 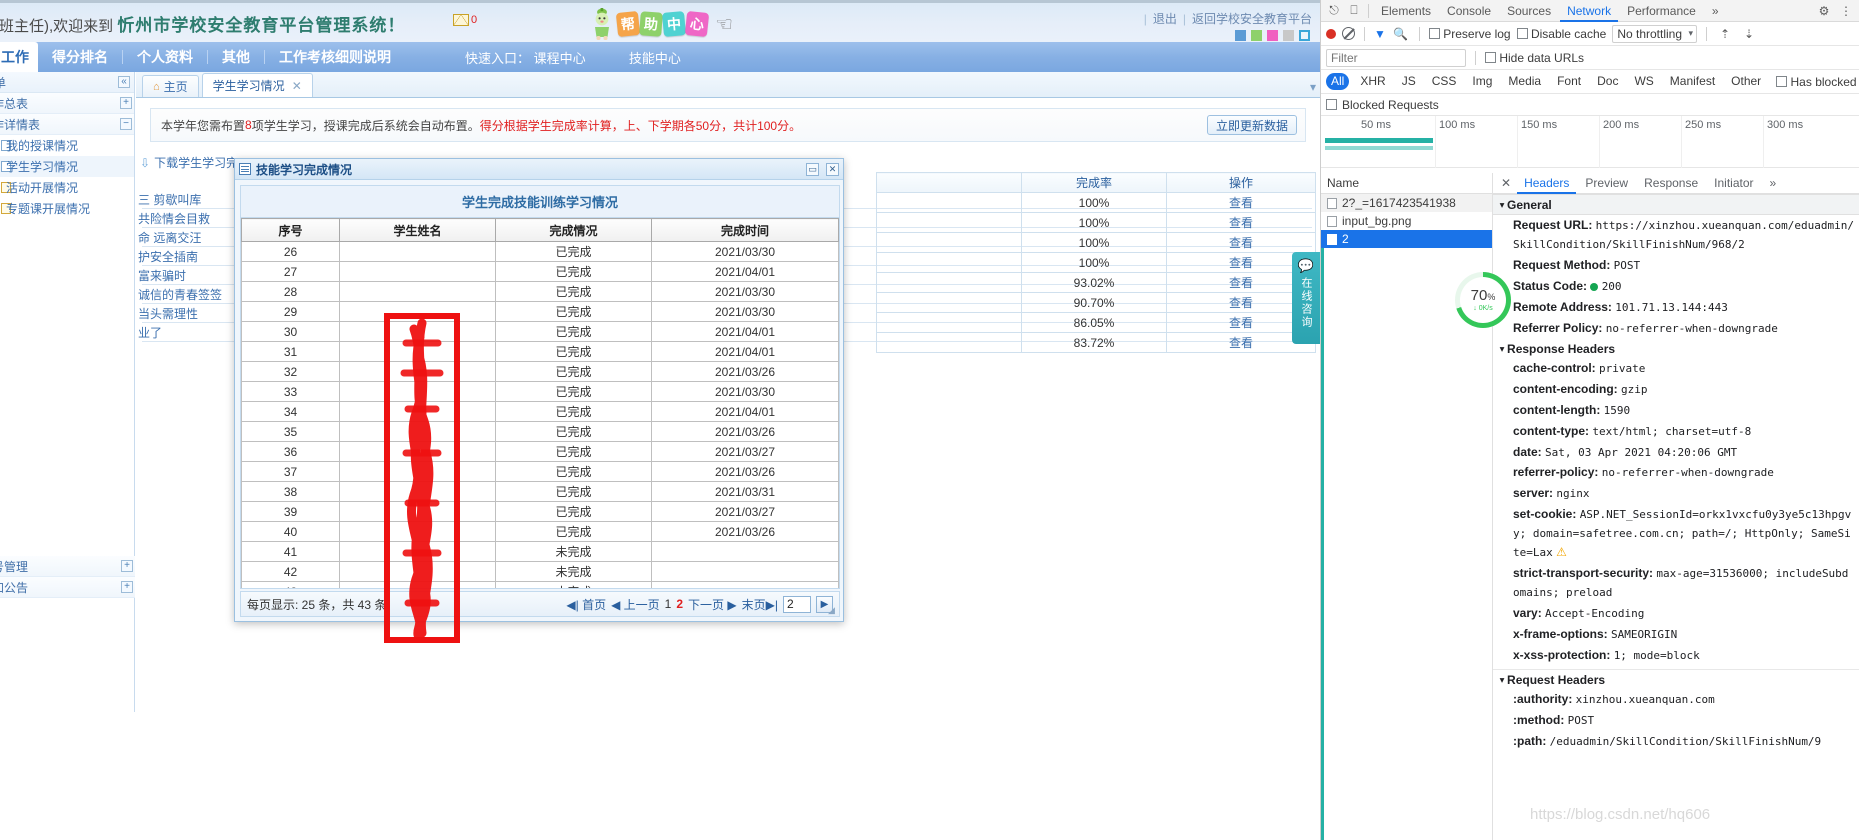 What do you see at coordinates (1676, 679) in the screenshot?
I see `request-headers-section-header: ▾ Request Headers` at bounding box center [1676, 679].